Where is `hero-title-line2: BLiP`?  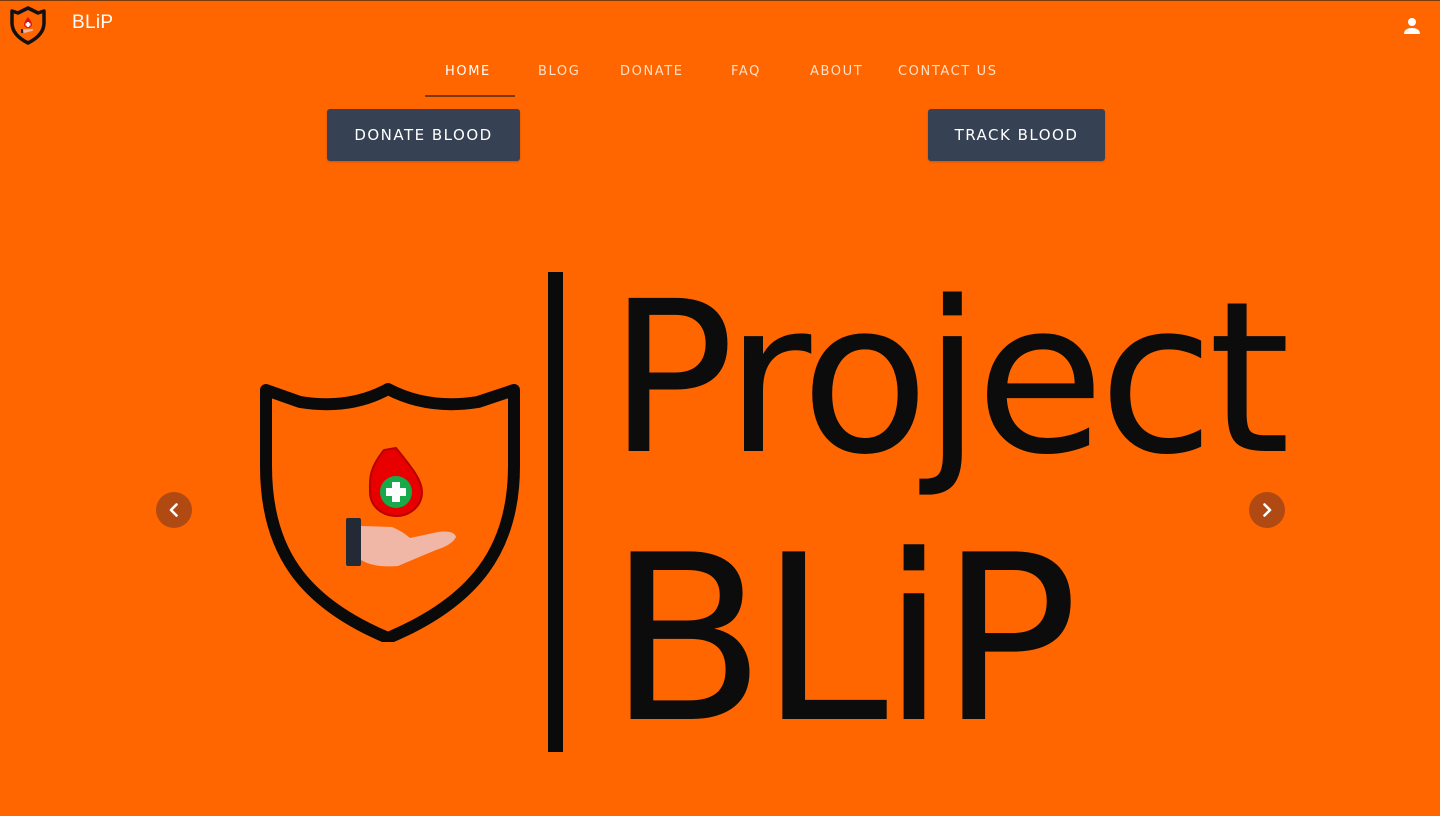 hero-title-line2: BLiP is located at coordinates (843, 640).